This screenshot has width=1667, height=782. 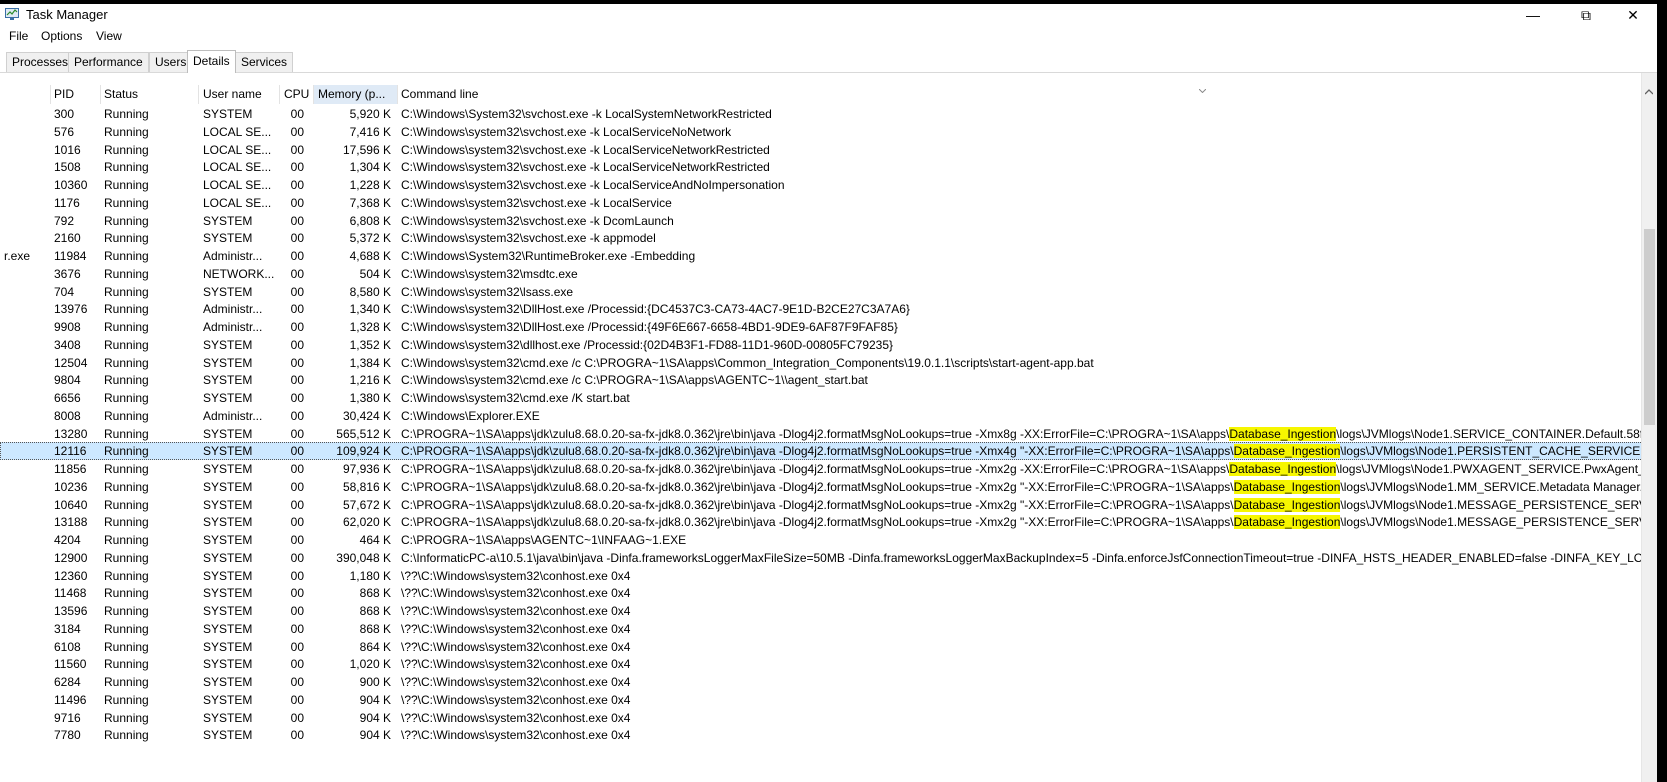 What do you see at coordinates (75, 94) in the screenshot?
I see `column-header-pid: PID` at bounding box center [75, 94].